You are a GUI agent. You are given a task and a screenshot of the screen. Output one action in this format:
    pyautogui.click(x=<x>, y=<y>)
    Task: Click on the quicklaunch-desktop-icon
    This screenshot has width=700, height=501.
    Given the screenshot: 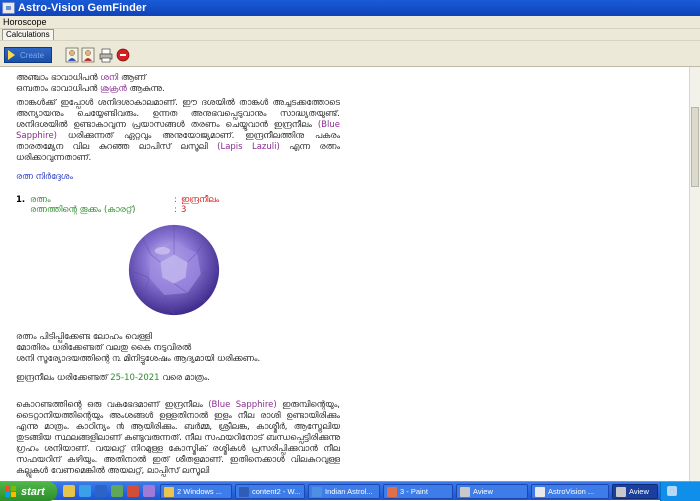 What is the action you would take?
    pyautogui.click(x=117, y=491)
    